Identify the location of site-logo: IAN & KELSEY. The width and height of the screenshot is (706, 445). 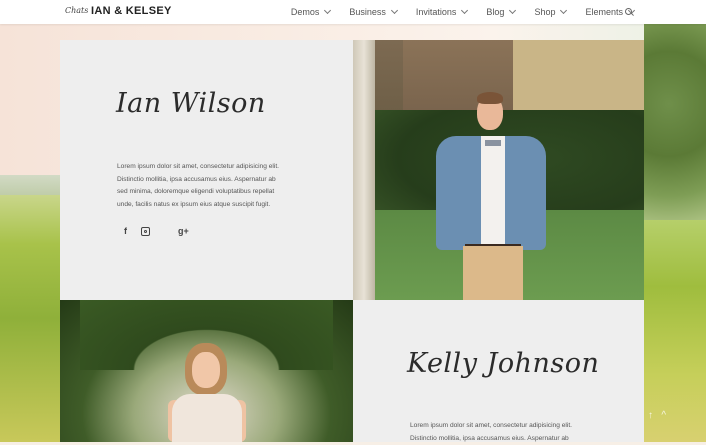
(131, 11).